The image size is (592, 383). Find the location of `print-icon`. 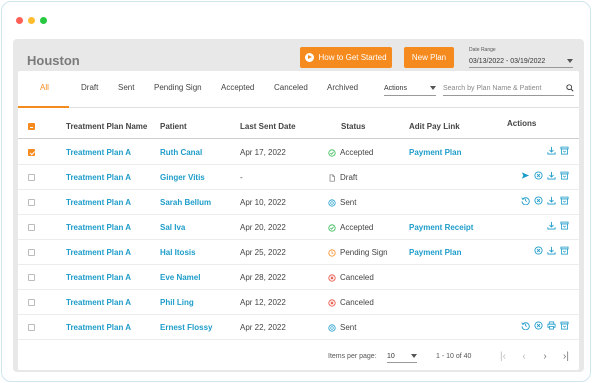

print-icon is located at coordinates (551, 325).